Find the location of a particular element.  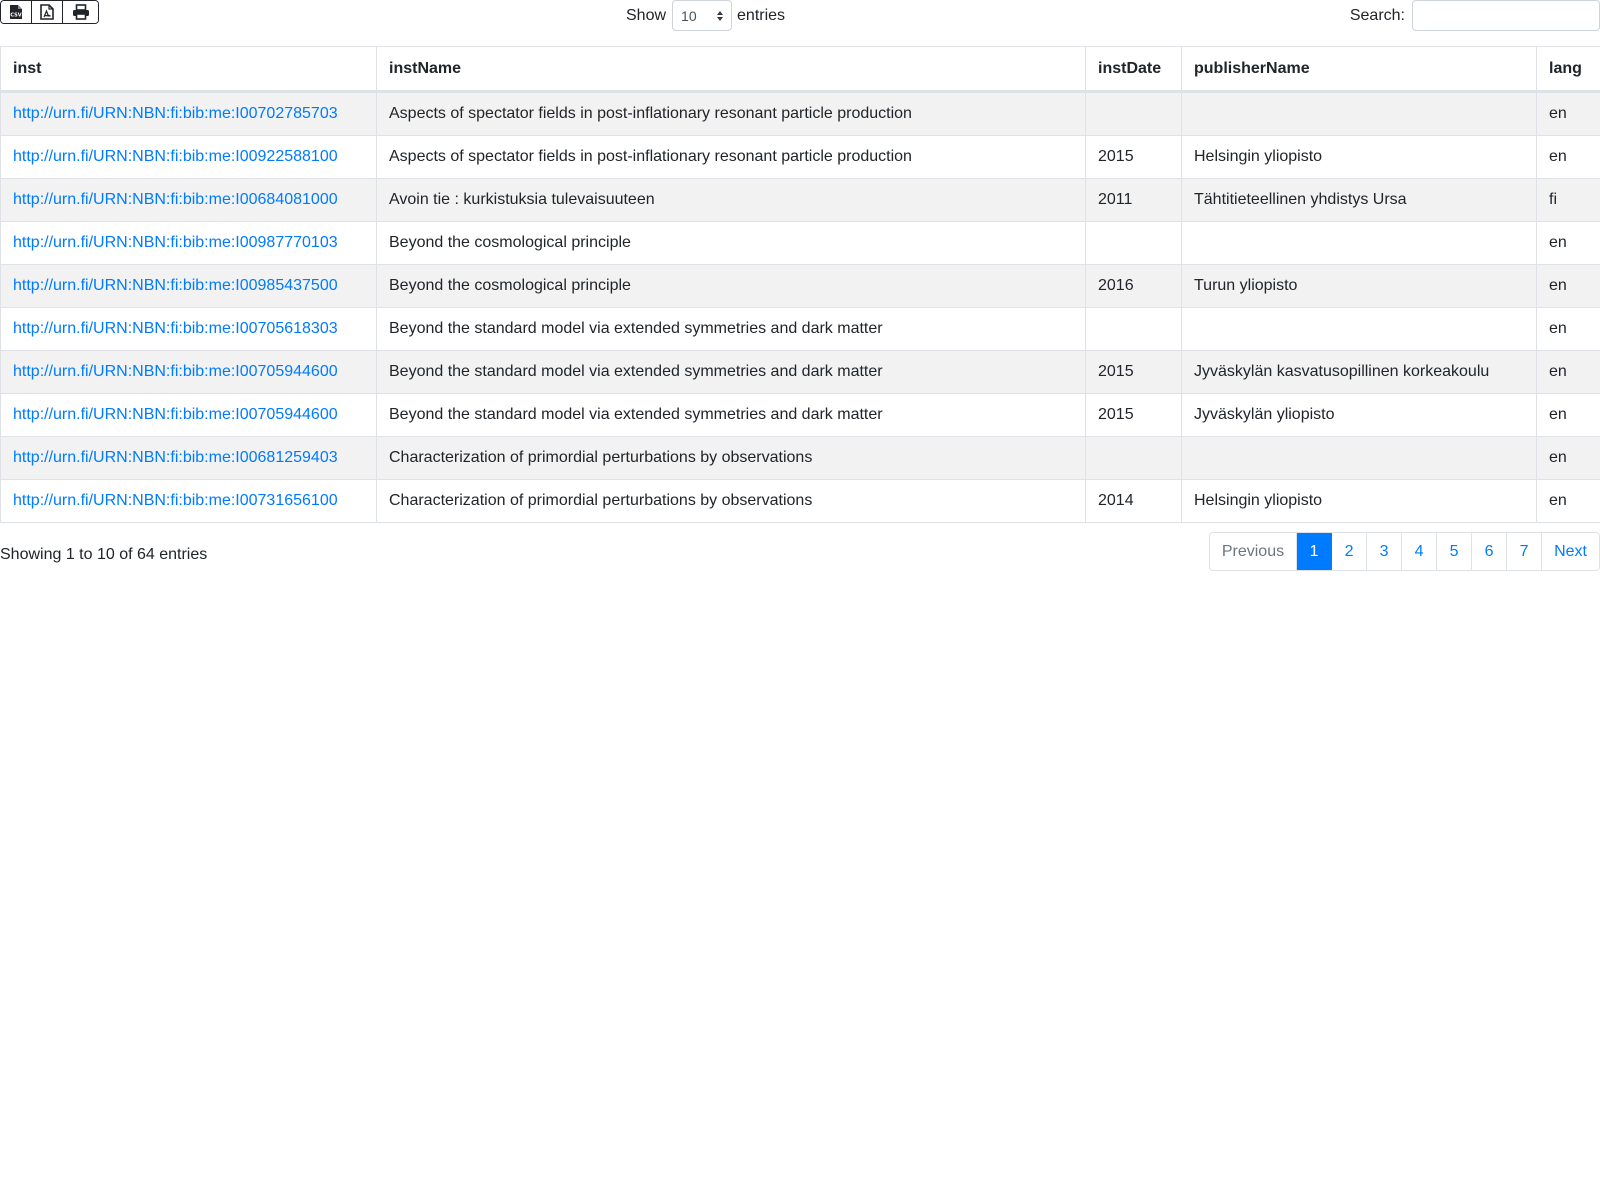

column-header-instname: instName is located at coordinates (731, 69).